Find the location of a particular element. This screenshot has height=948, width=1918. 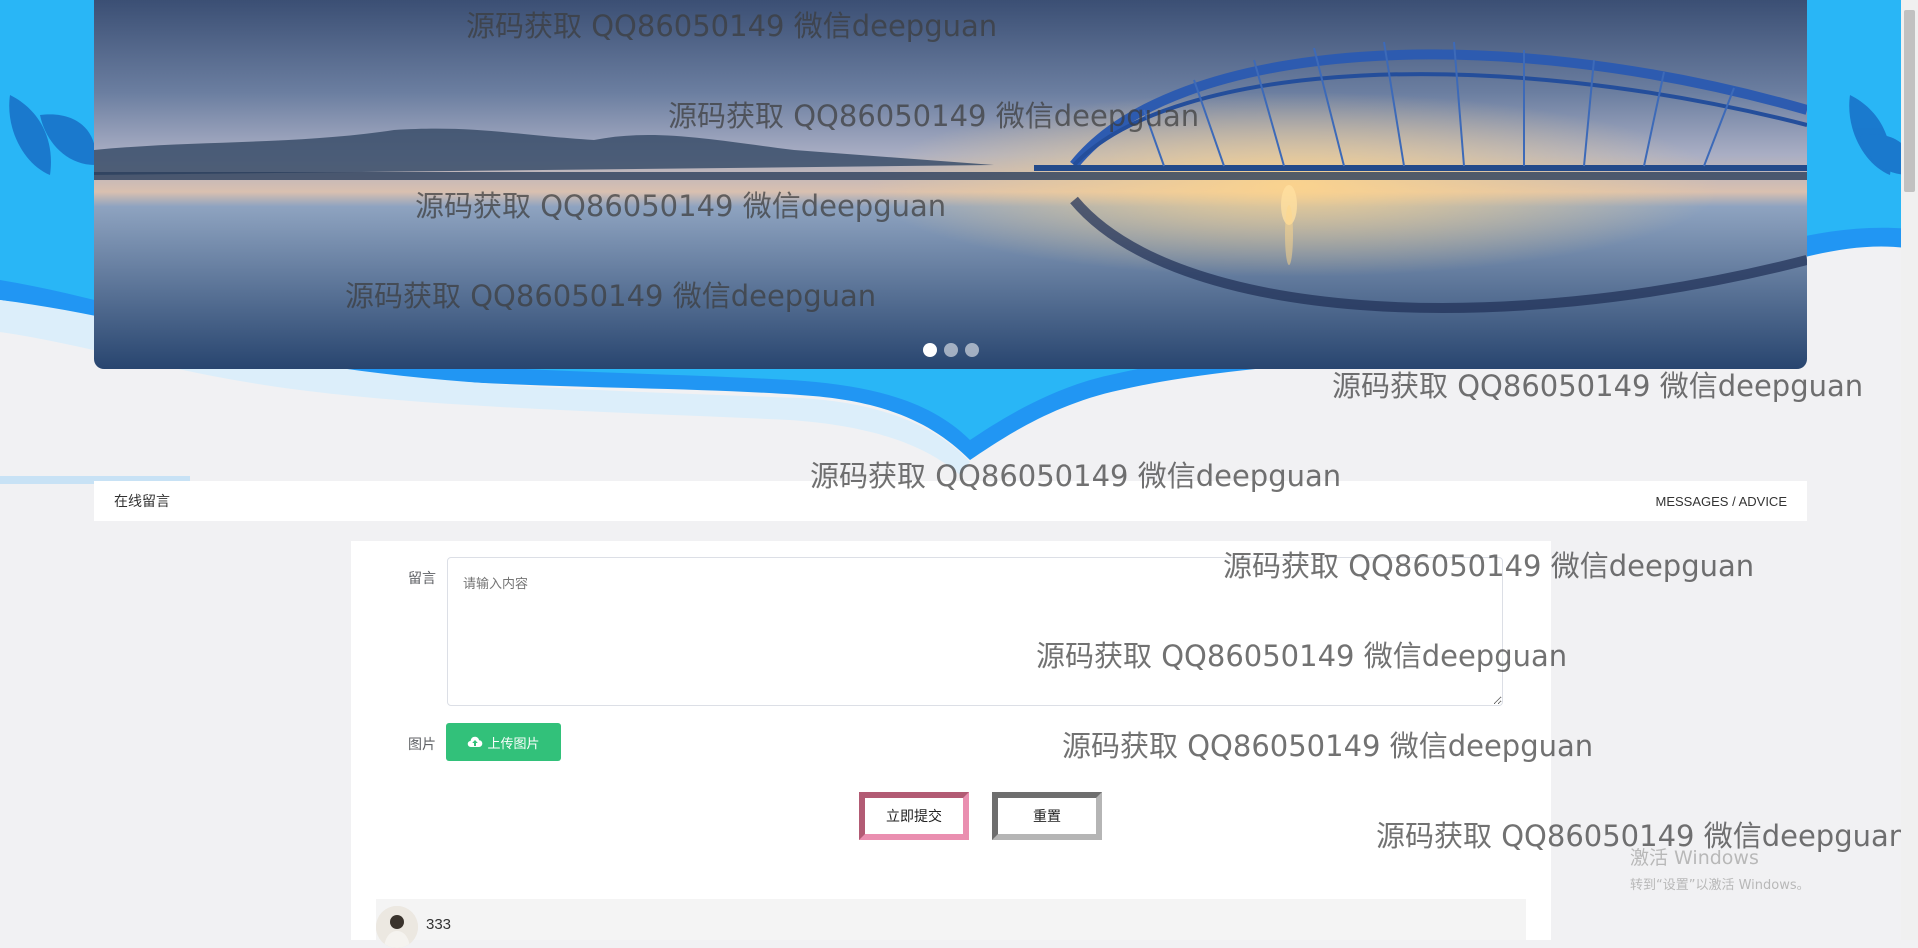

comment-username: 333 is located at coordinates (439, 924).